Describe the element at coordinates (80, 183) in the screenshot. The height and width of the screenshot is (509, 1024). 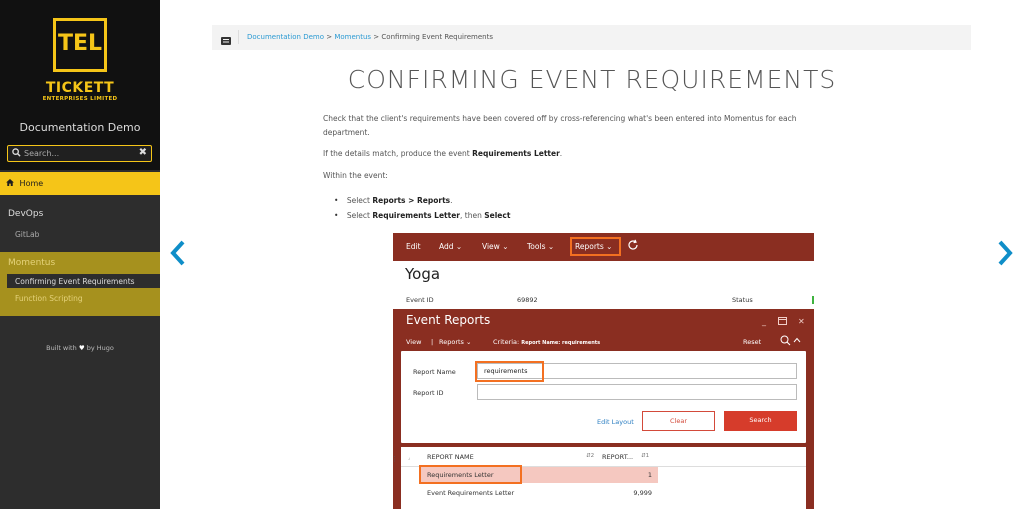
I see `sidebar-item-home: Home` at that location.